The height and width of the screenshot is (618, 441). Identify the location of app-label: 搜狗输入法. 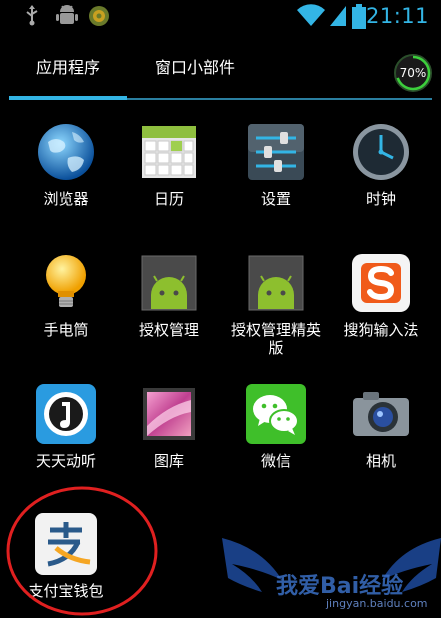
(381, 330).